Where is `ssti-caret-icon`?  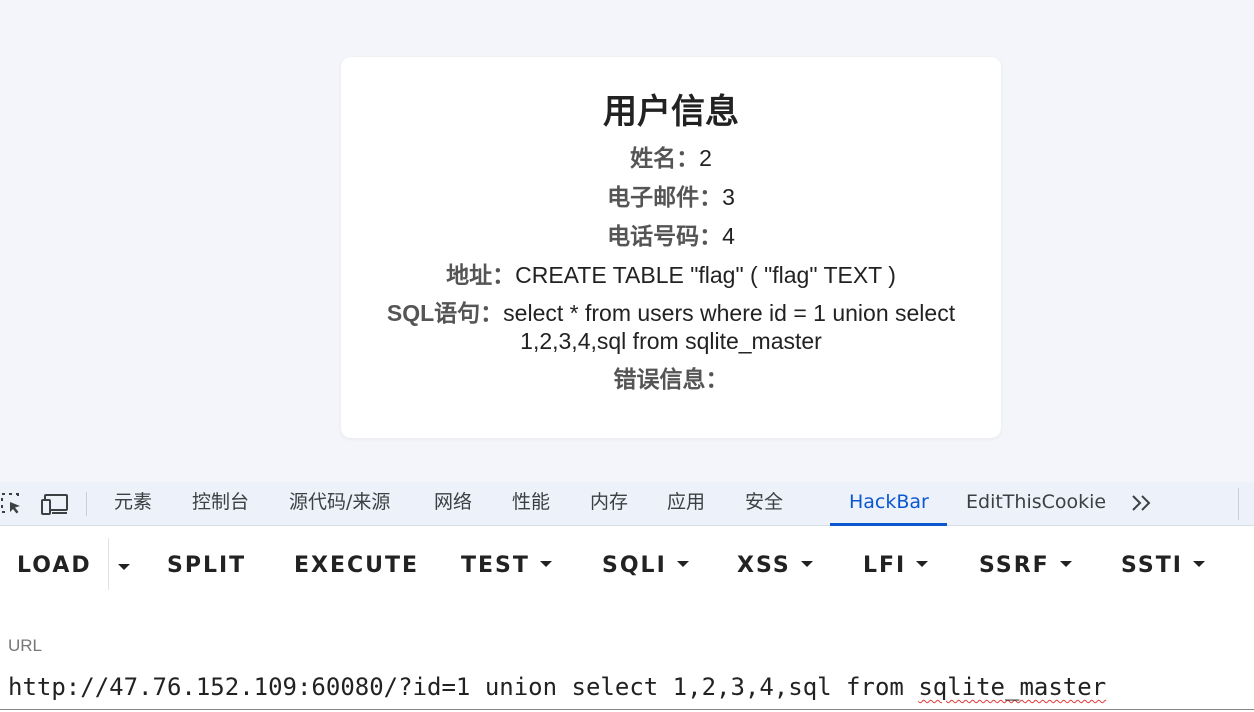 ssti-caret-icon is located at coordinates (1198, 564).